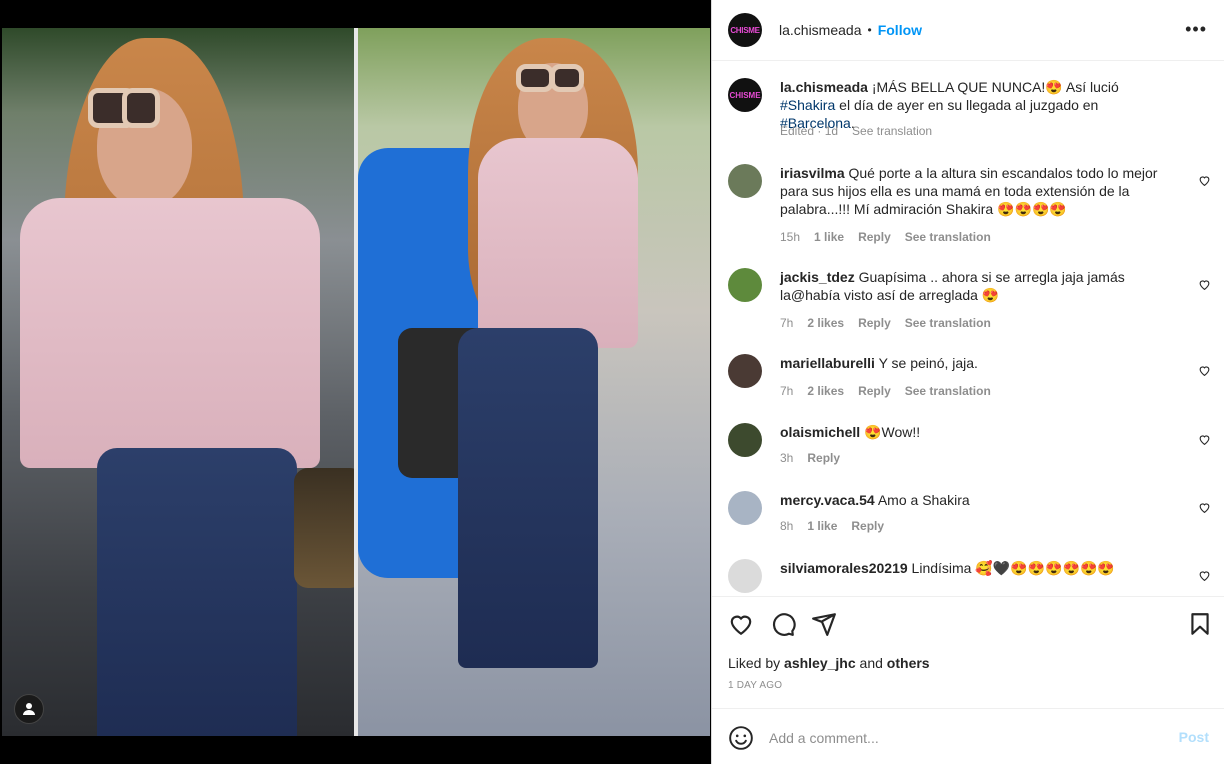 Image resolution: width=1224 pixels, height=764 pixels. Describe the element at coordinates (741, 738) in the screenshot. I see `emoji-icon` at that location.